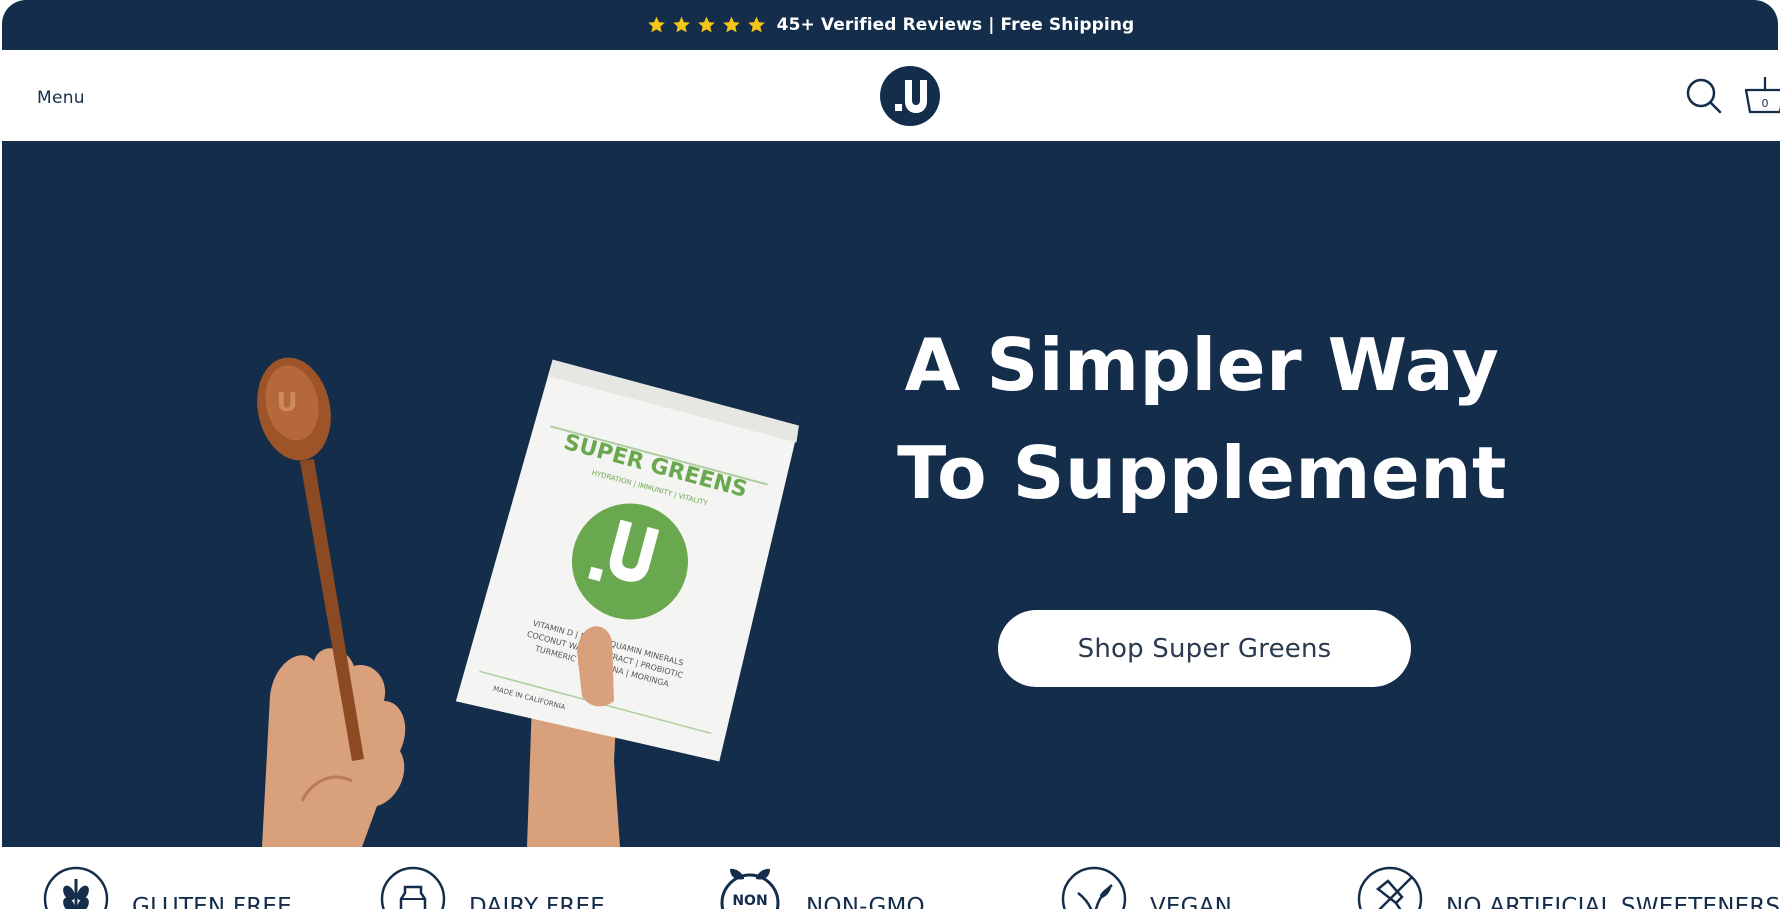 The height and width of the screenshot is (909, 1780). I want to click on svg-text: U, so click(286, 403).